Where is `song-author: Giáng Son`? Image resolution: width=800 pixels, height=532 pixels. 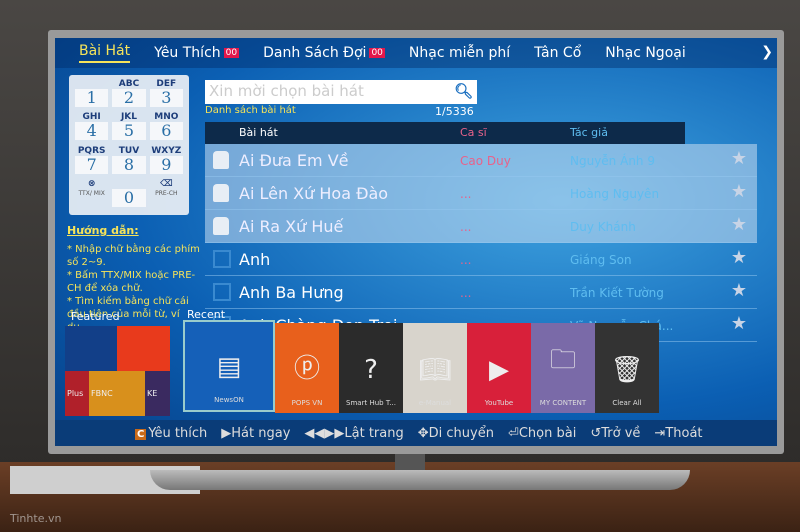
song-author: Giáng Son is located at coordinates (601, 260).